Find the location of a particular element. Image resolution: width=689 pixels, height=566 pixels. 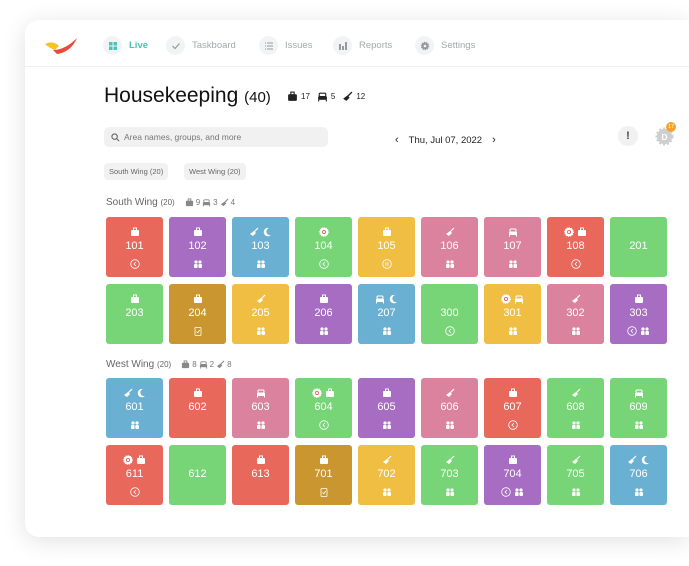

room-tile-701: 701 is located at coordinates (323, 475).